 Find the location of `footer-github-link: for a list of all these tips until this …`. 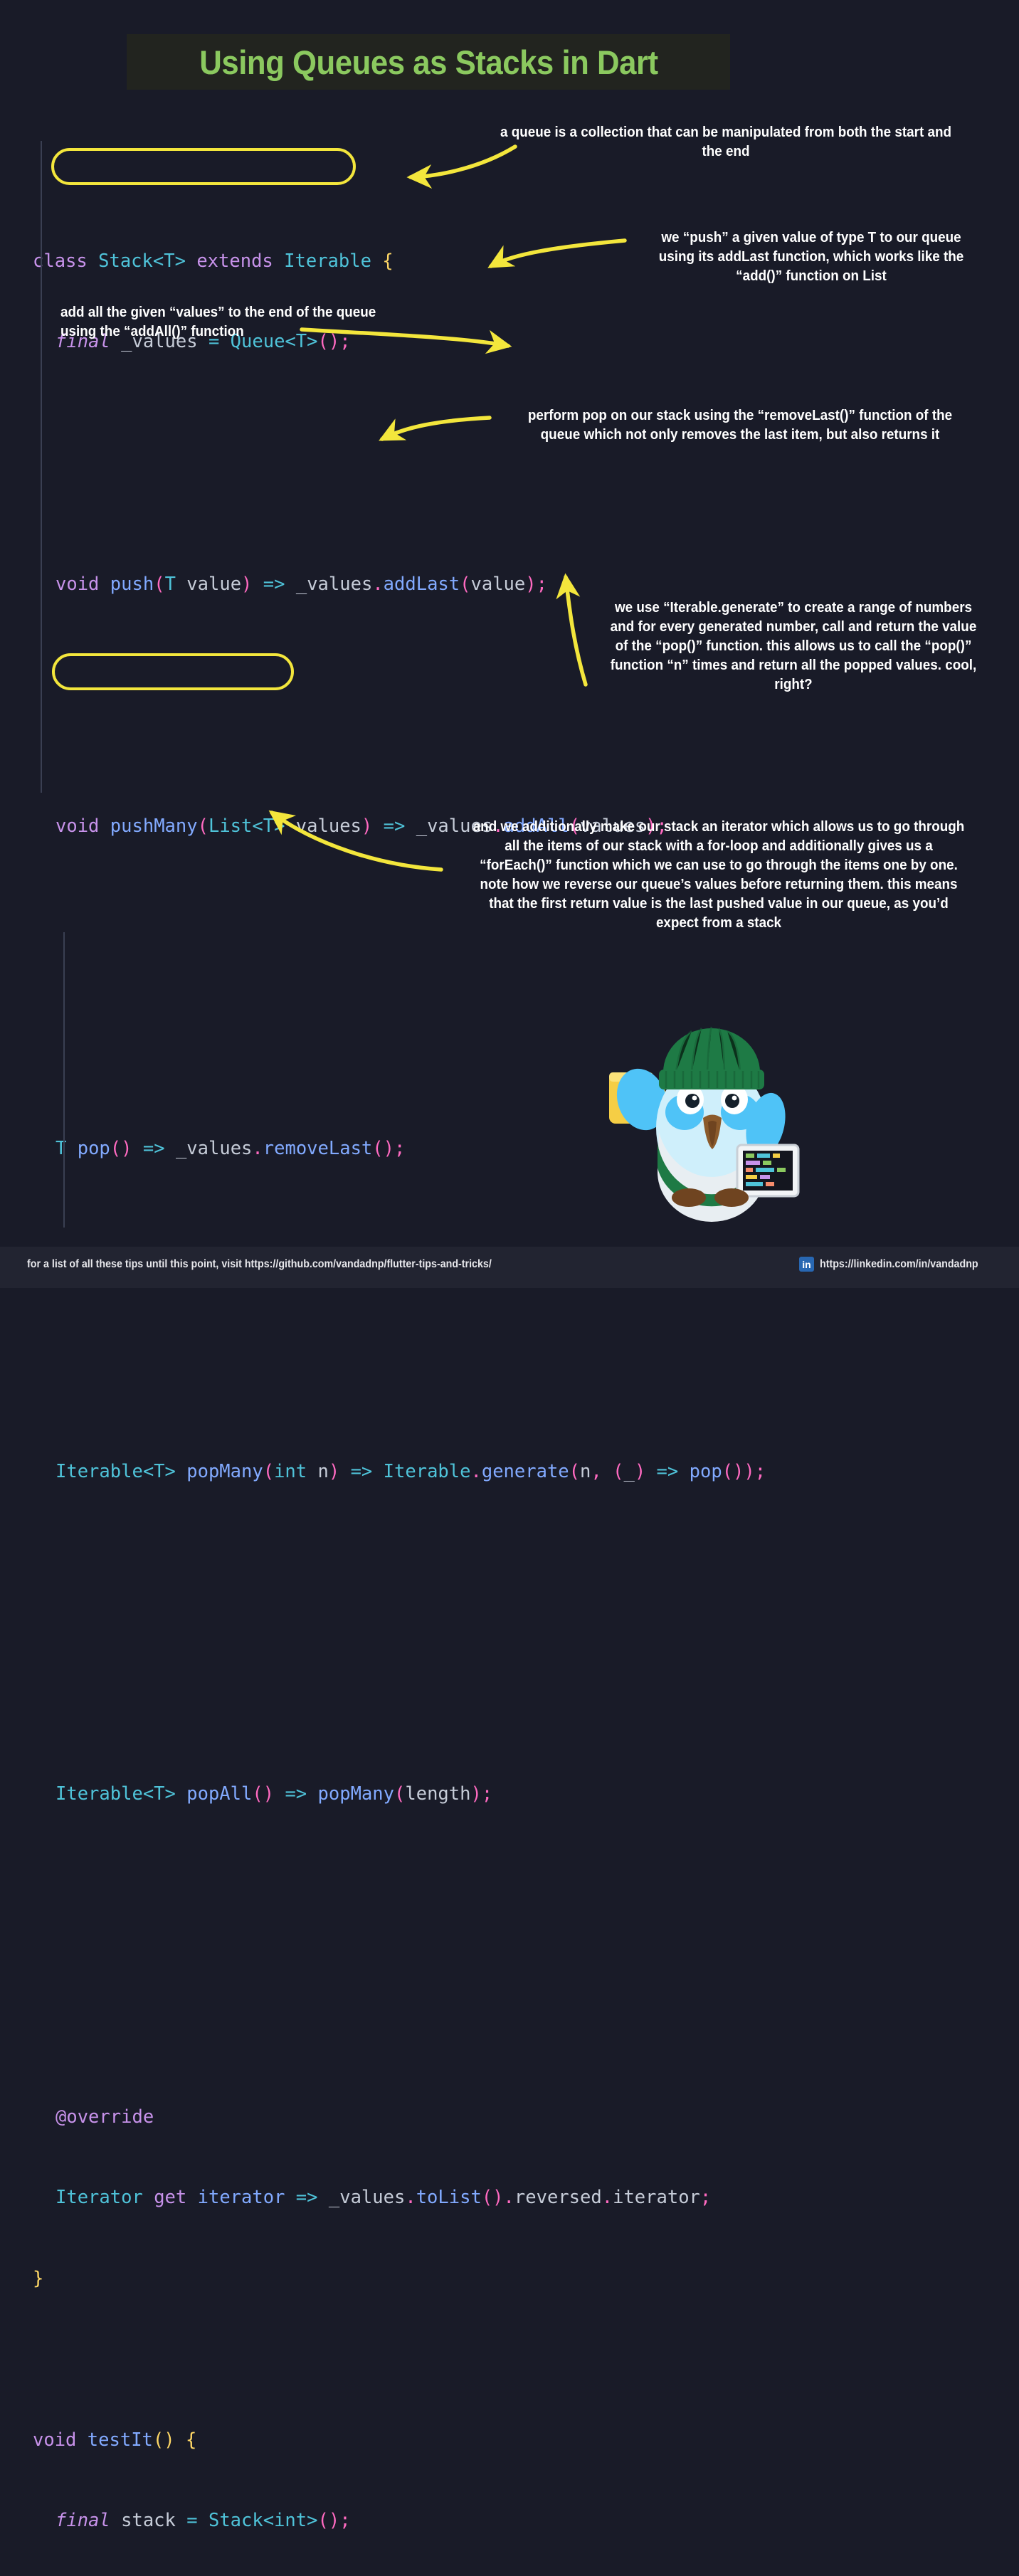

footer-github-link: for a list of all these tips until this … is located at coordinates (259, 1264).